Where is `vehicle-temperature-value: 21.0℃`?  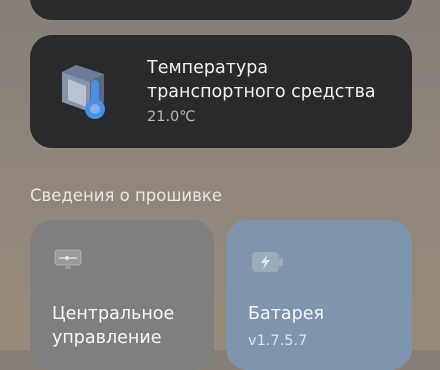 vehicle-temperature-value: 21.0℃ is located at coordinates (171, 117).